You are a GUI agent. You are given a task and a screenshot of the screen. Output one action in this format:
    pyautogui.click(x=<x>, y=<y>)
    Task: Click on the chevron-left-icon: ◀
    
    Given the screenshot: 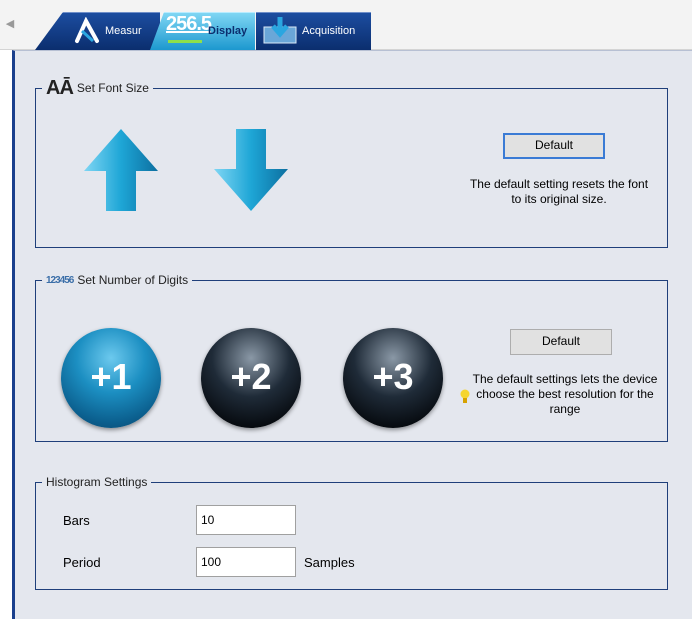 What is the action you would take?
    pyautogui.click(x=10, y=24)
    